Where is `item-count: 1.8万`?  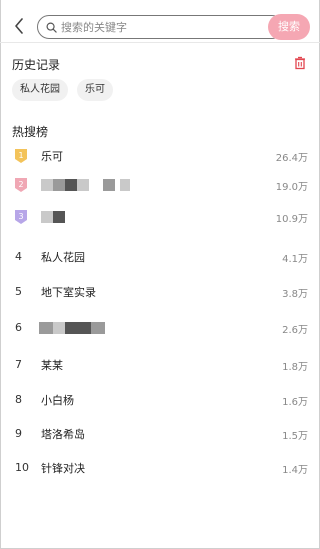 item-count: 1.8万 is located at coordinates (295, 367).